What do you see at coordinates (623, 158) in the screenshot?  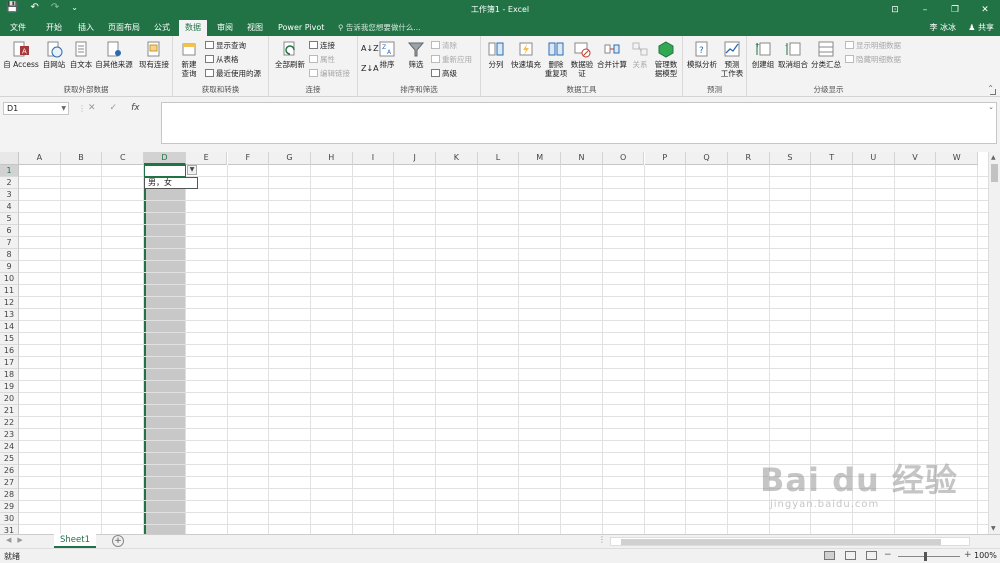 I see `column-header-o: O` at bounding box center [623, 158].